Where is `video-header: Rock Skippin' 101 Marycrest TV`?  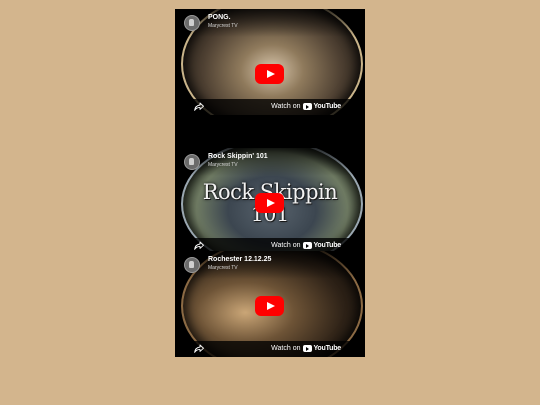 video-header: Rock Skippin' 101 Marycrest TV is located at coordinates (270, 162).